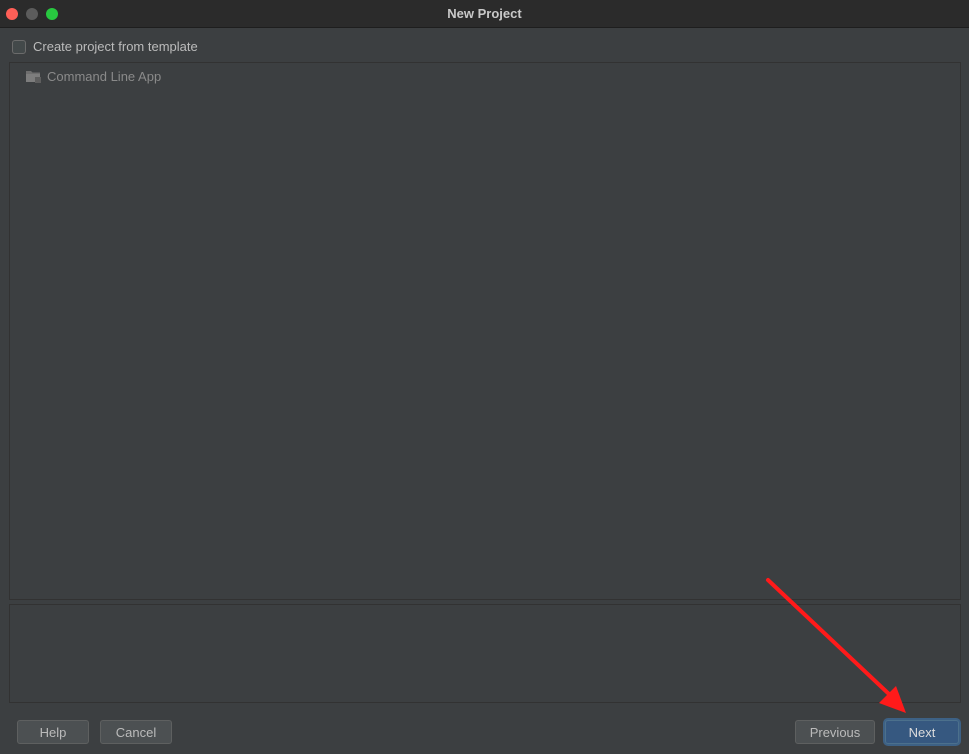 Image resolution: width=969 pixels, height=754 pixels. I want to click on maximize-window-icon, so click(52, 14).